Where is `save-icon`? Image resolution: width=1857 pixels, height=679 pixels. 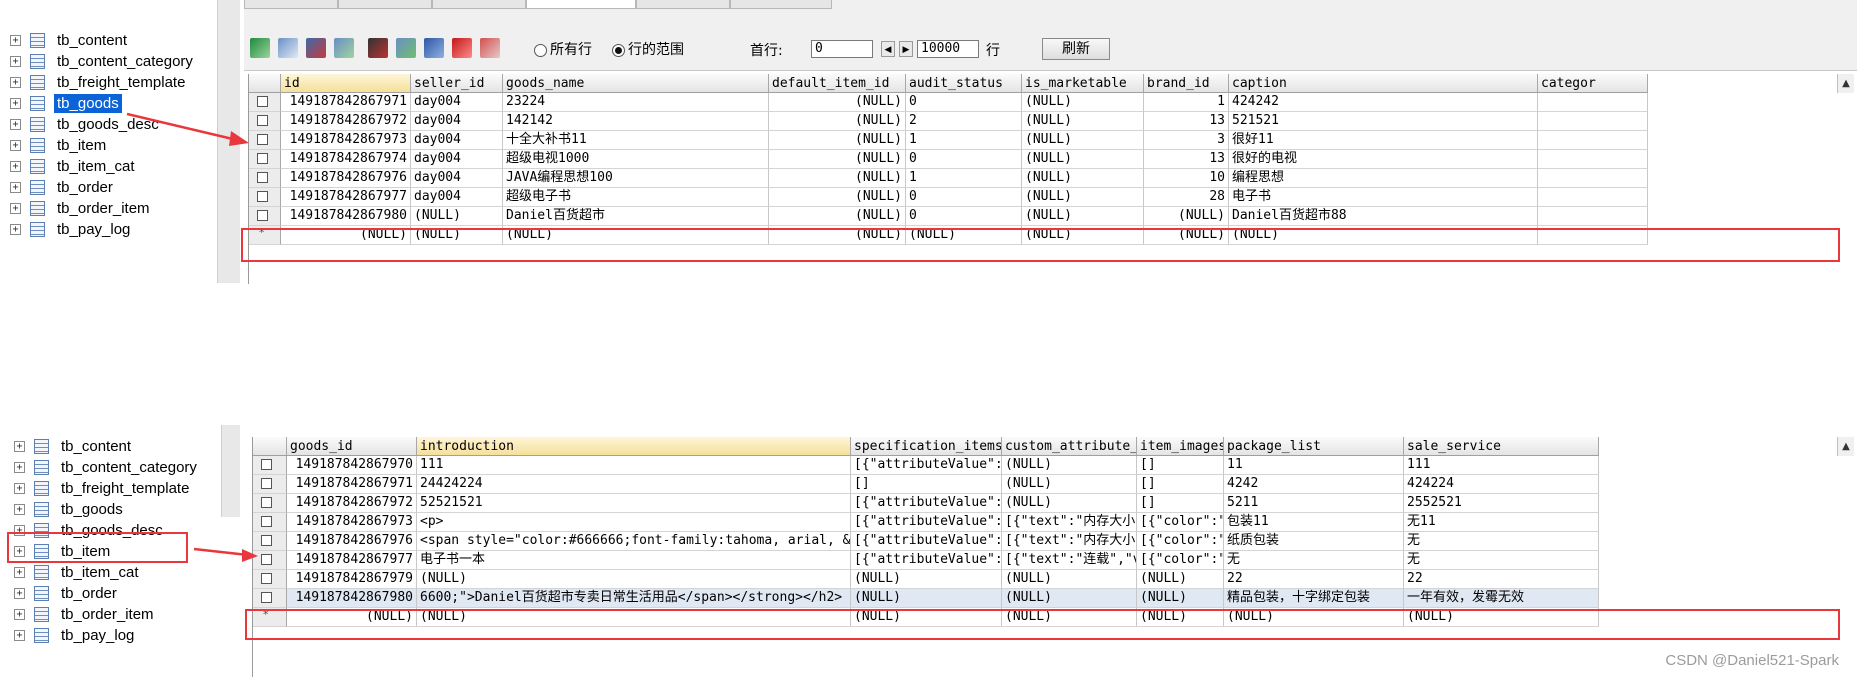 save-icon is located at coordinates (434, 48).